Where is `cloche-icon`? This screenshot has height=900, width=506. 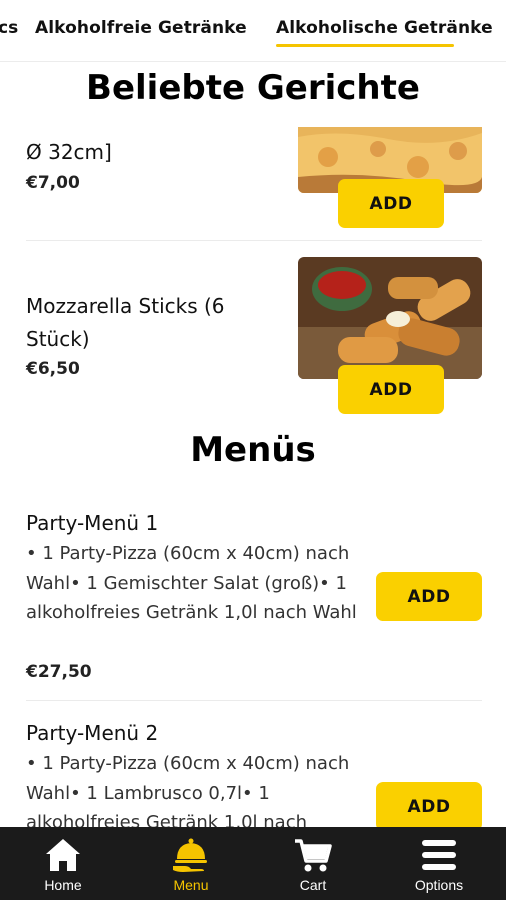
cloche-icon is located at coordinates (190, 855).